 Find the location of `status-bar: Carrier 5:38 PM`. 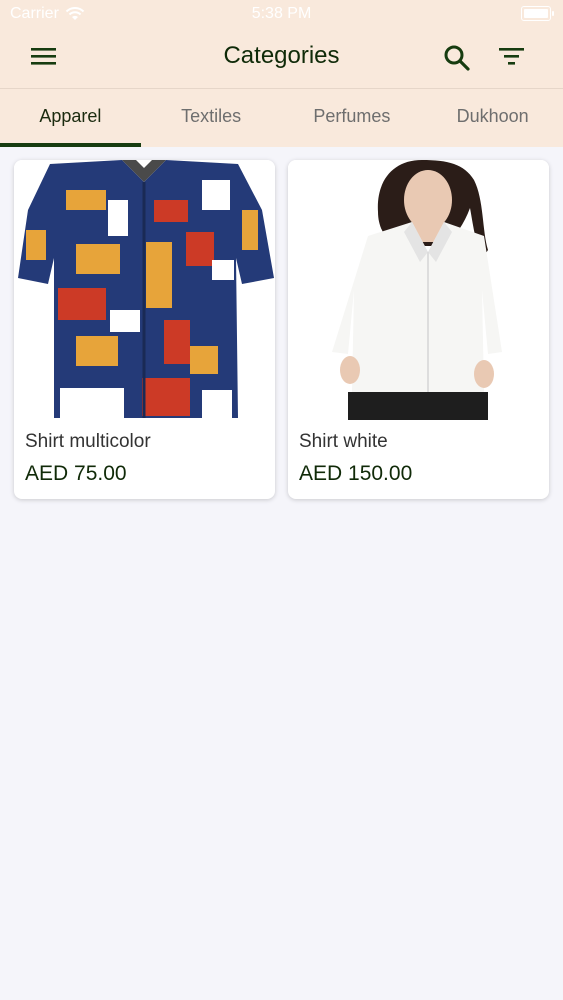

status-bar: Carrier 5:38 PM is located at coordinates (281, 15).